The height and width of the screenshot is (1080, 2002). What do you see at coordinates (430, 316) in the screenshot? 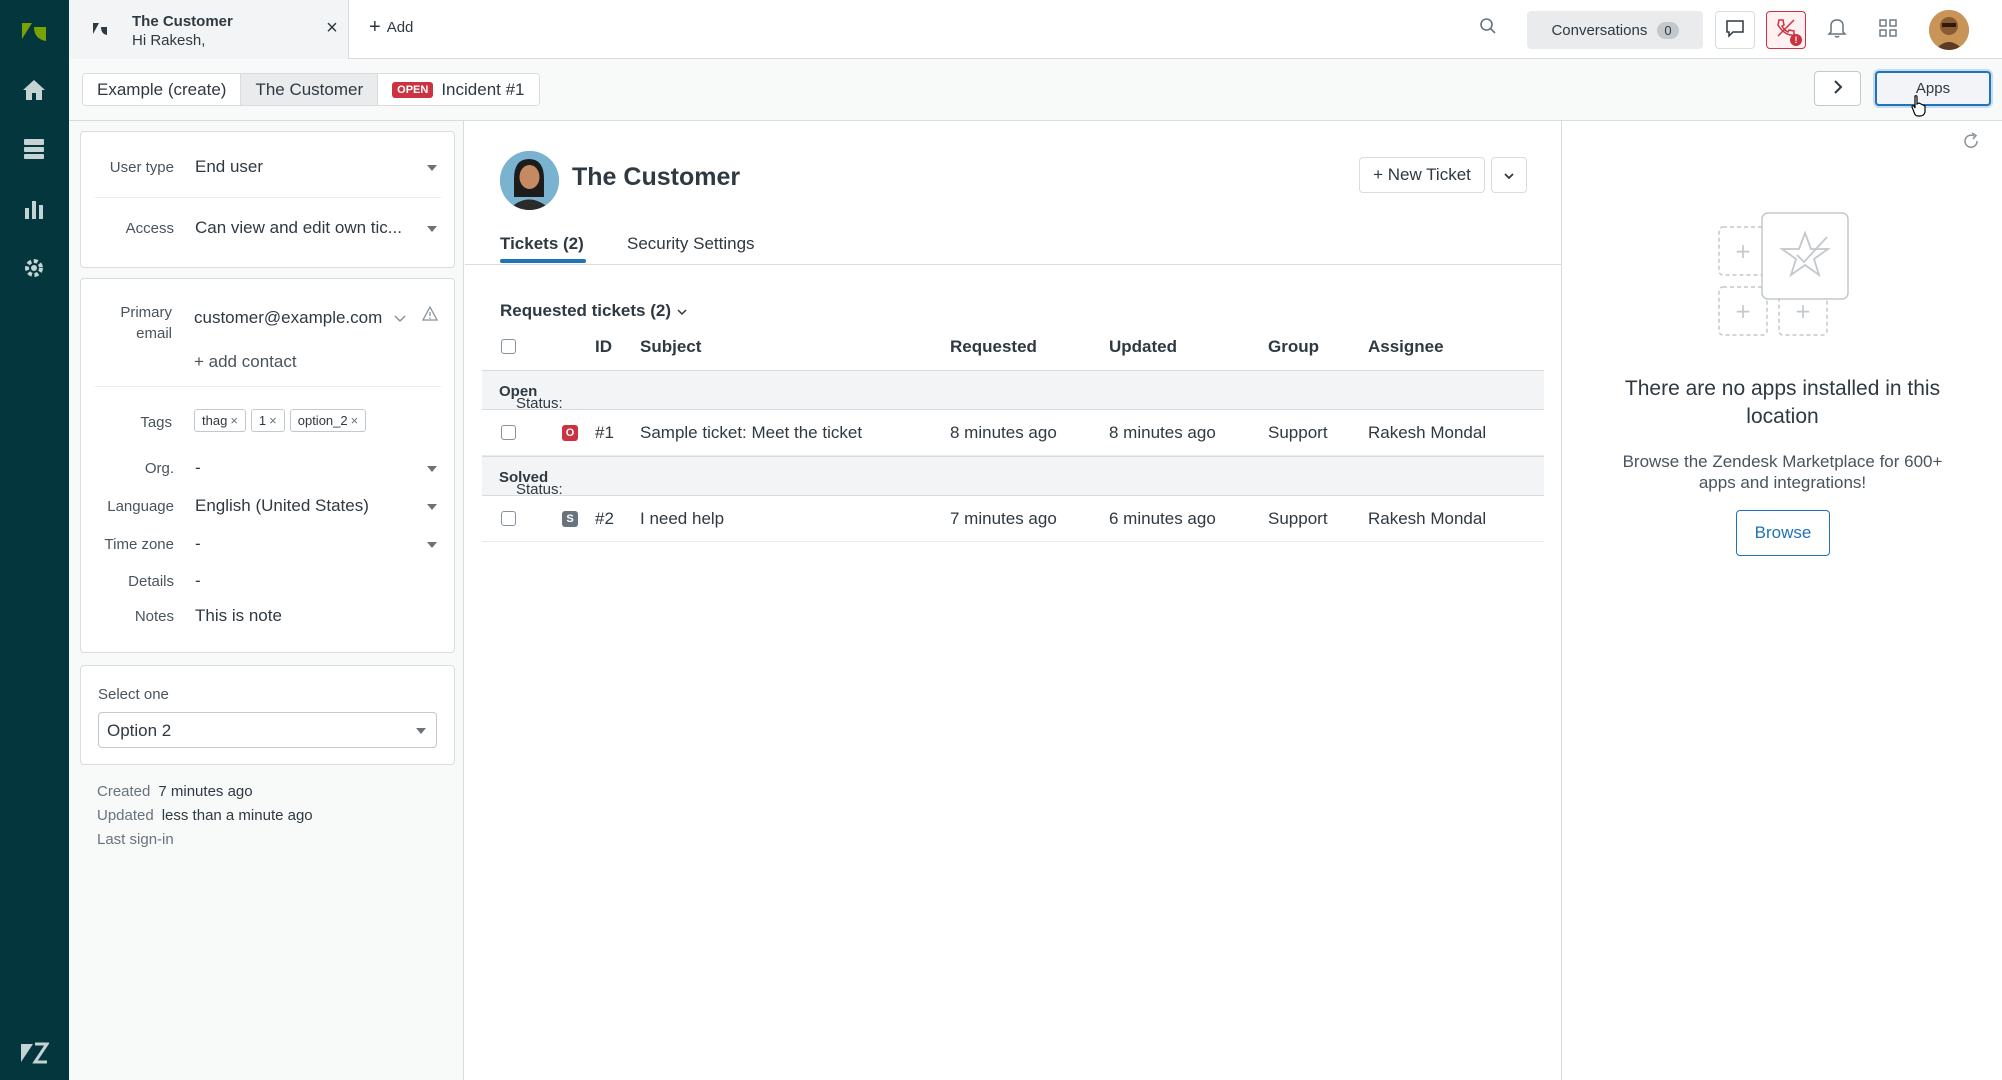
I see `warning-icon` at bounding box center [430, 316].